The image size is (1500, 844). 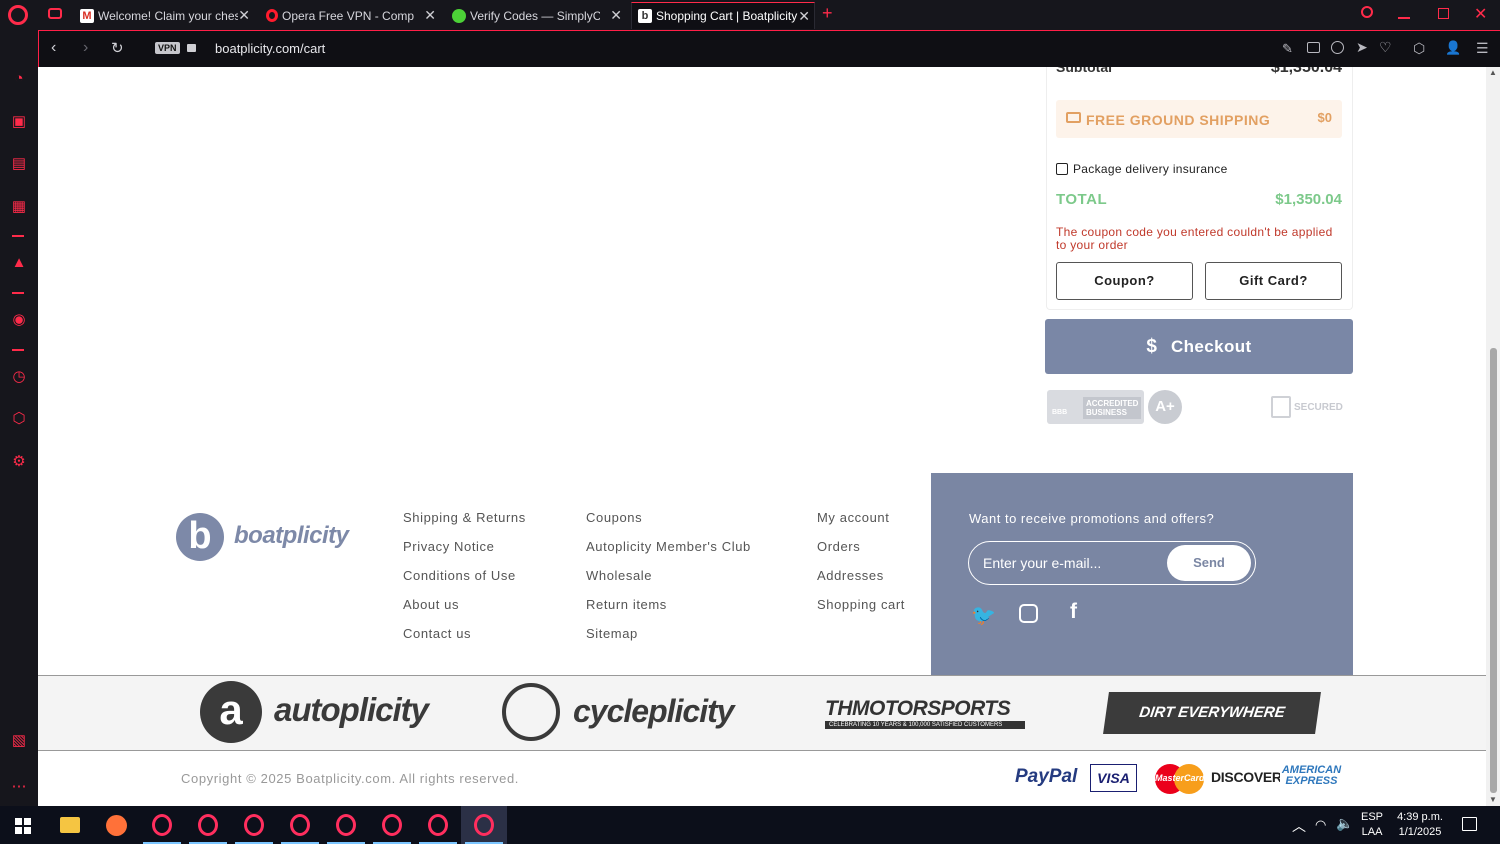 I want to click on send-icon: ➤, so click(x=1362, y=47).